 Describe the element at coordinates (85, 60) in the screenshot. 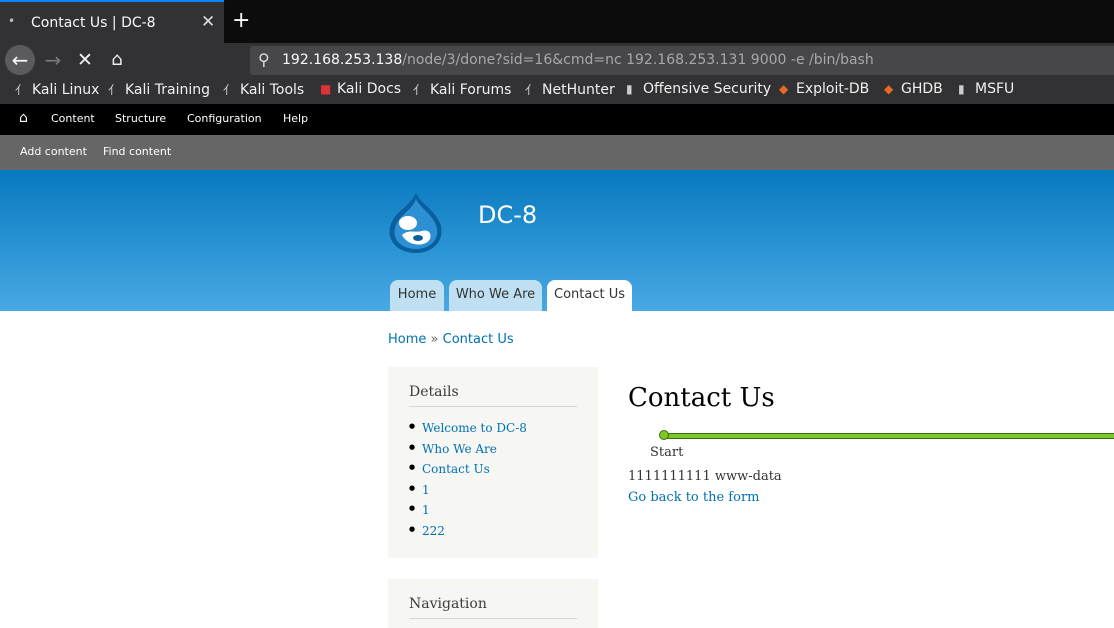

I see `stop-icon: ✕` at that location.